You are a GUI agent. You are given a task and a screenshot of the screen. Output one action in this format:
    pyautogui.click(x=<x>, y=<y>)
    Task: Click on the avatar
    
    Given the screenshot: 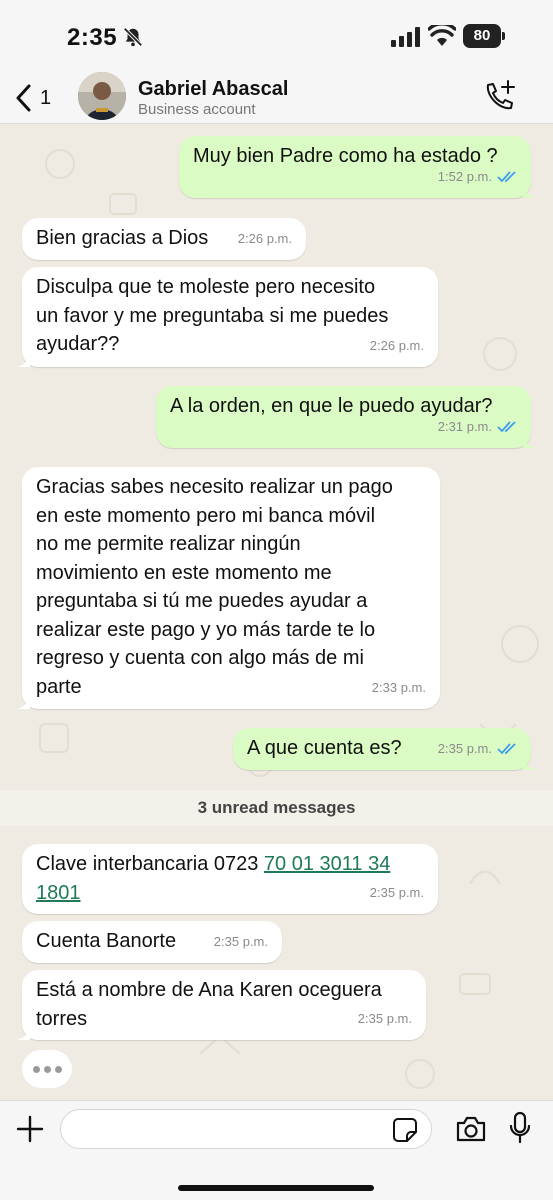 What is the action you would take?
    pyautogui.click(x=102, y=96)
    